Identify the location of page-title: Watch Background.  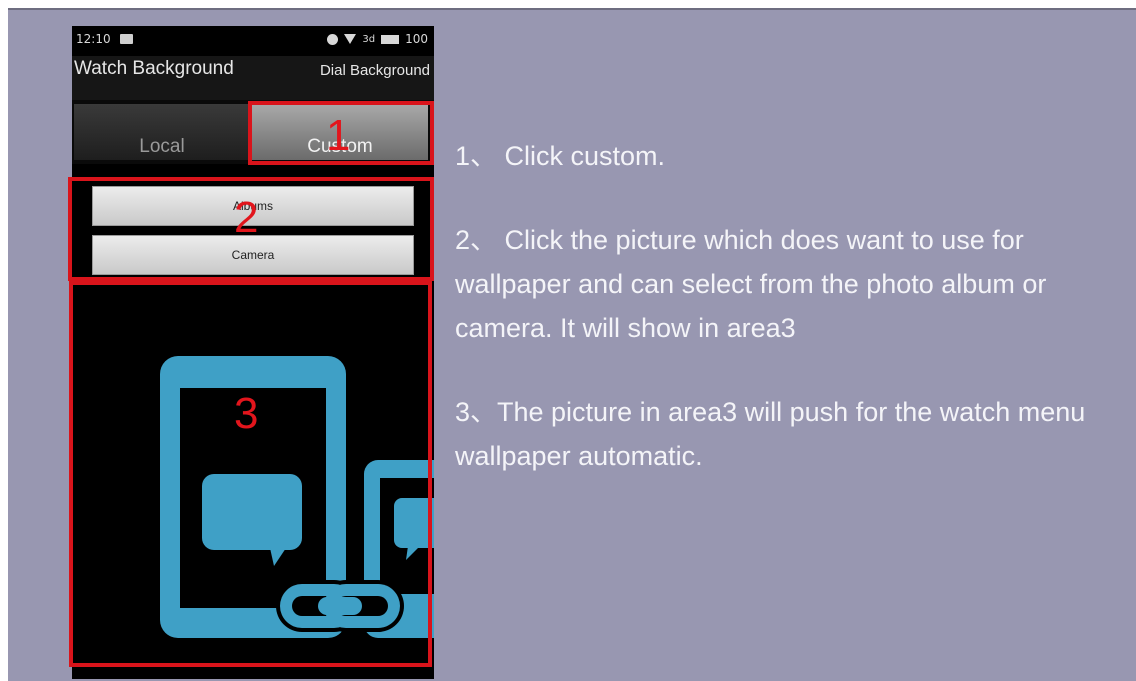
(154, 68).